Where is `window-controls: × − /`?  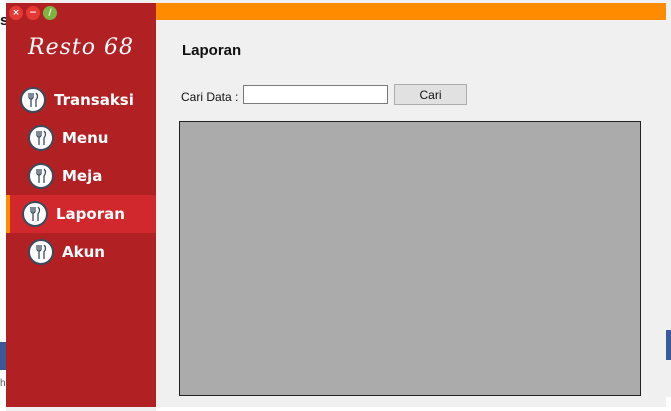
window-controls: × − / is located at coordinates (33, 13).